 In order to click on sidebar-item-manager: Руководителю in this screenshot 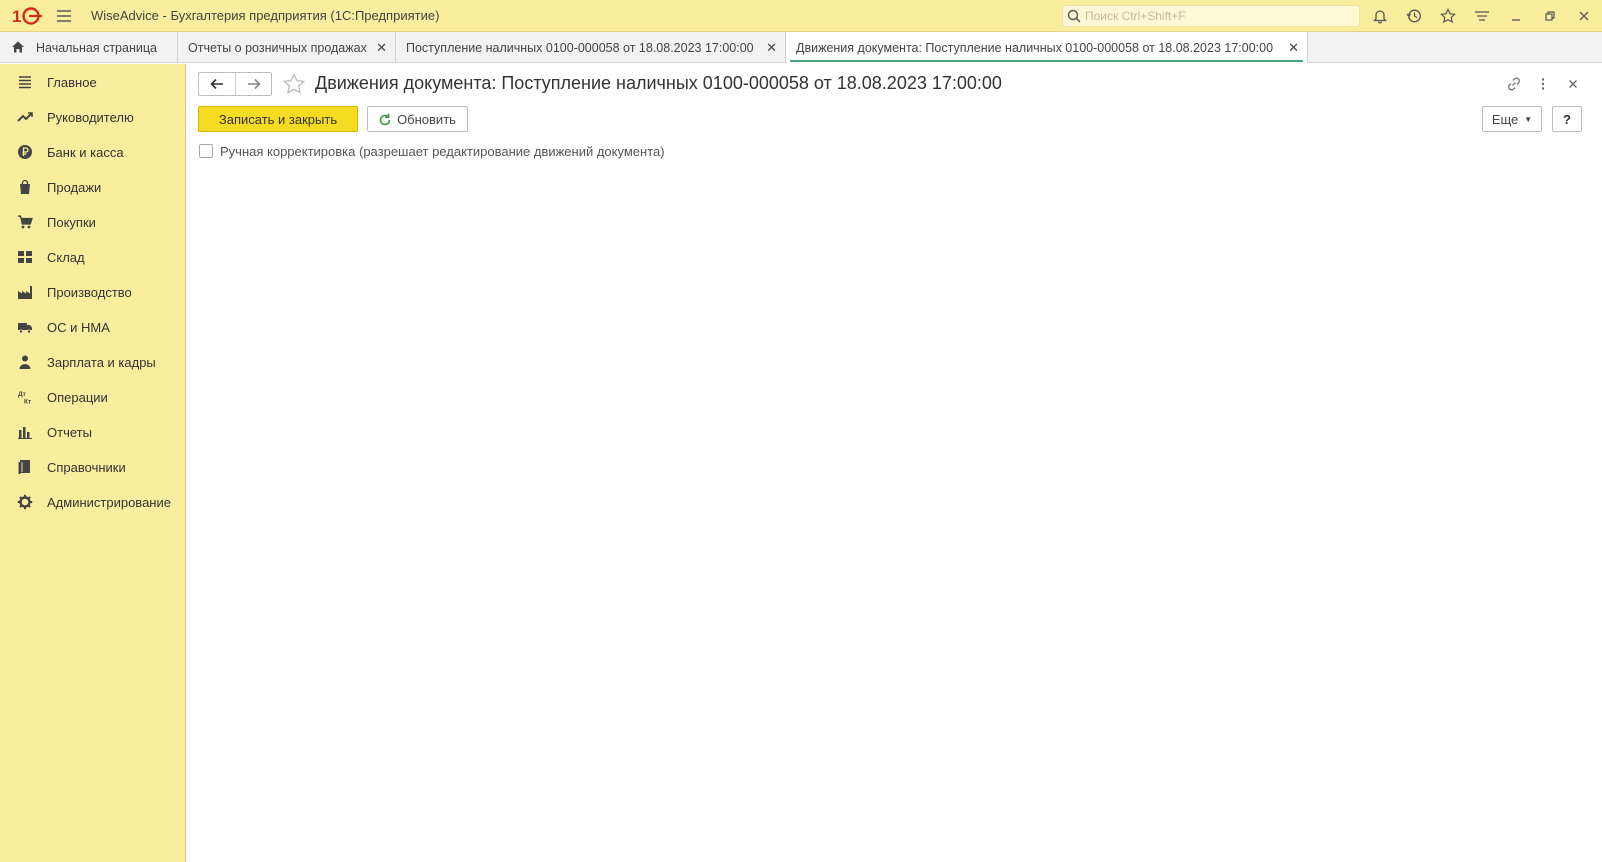, I will do `click(92, 117)`.